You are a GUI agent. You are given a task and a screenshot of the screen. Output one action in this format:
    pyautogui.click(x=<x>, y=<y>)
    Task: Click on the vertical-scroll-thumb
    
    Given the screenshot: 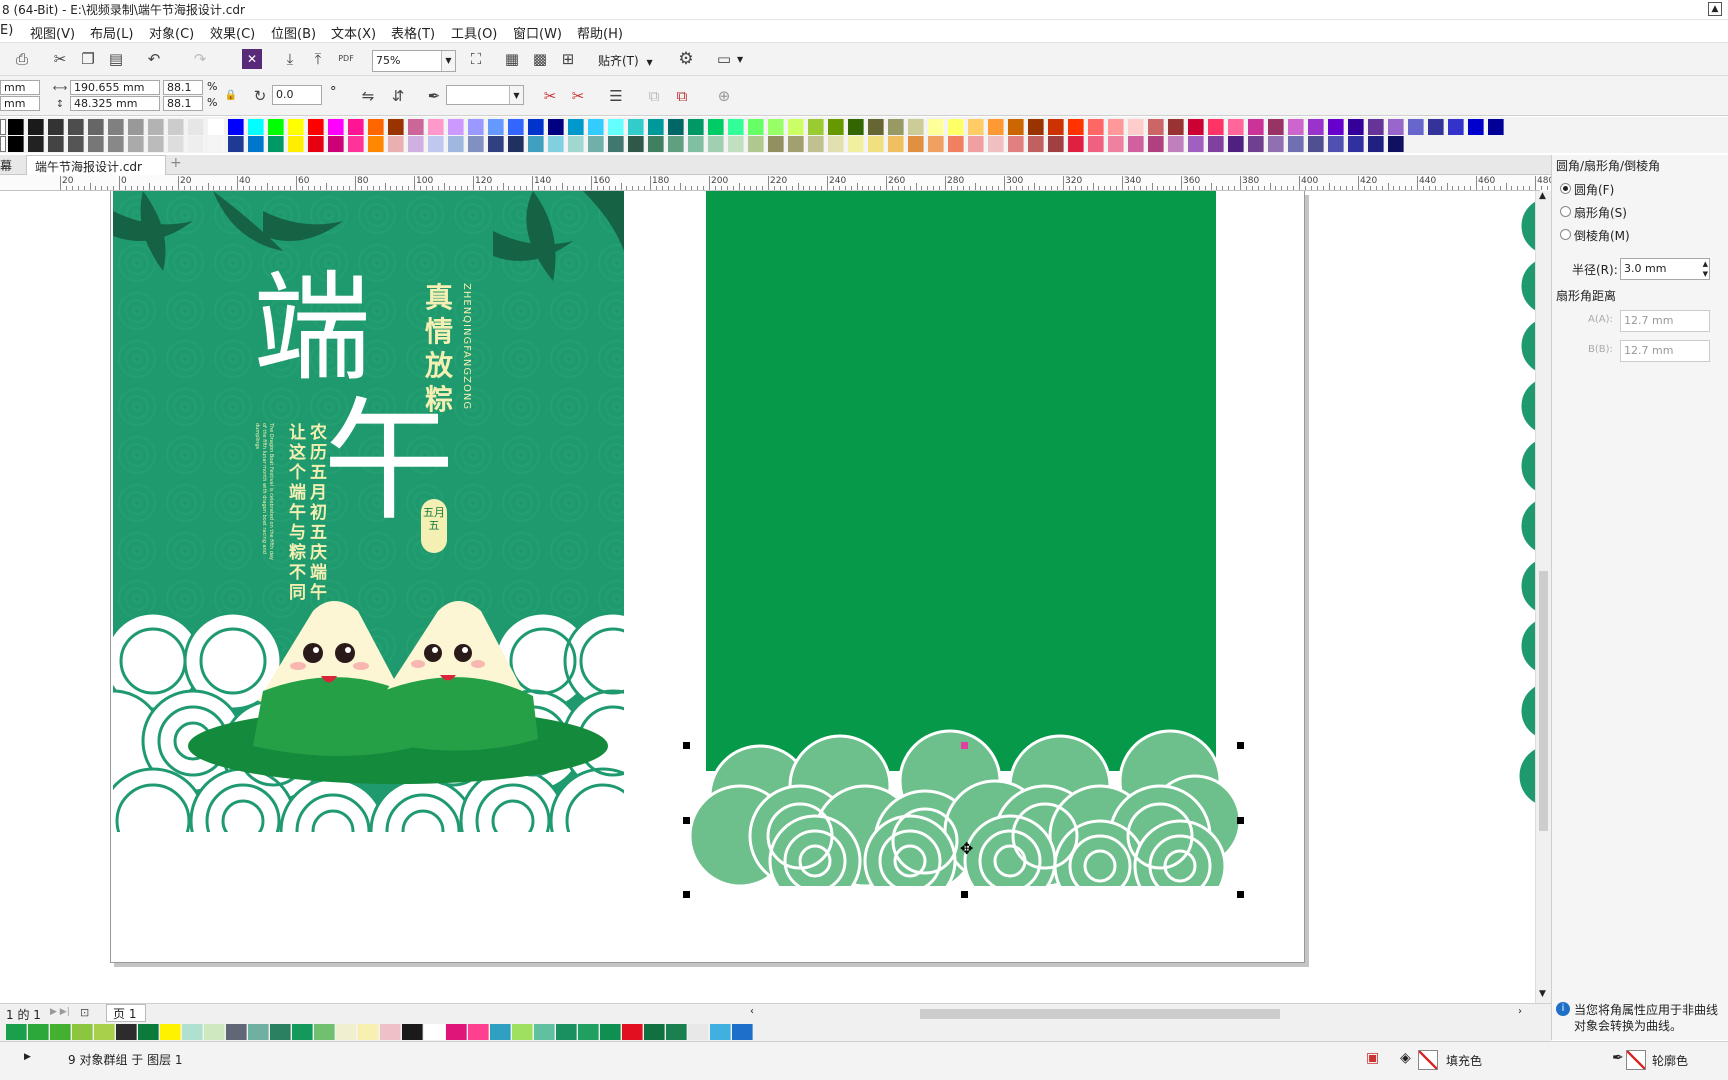 What is the action you would take?
    pyautogui.click(x=1543, y=701)
    